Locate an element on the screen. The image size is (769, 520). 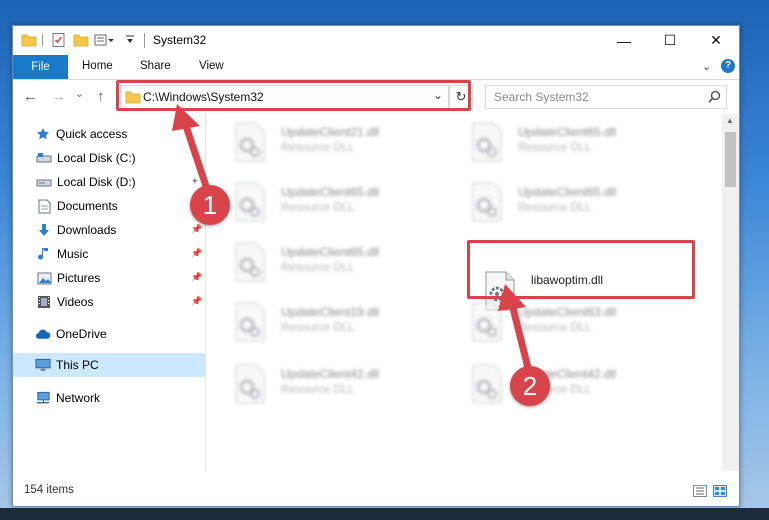
sidebar-item-documents: Documents ✦ is located at coordinates (109, 206).